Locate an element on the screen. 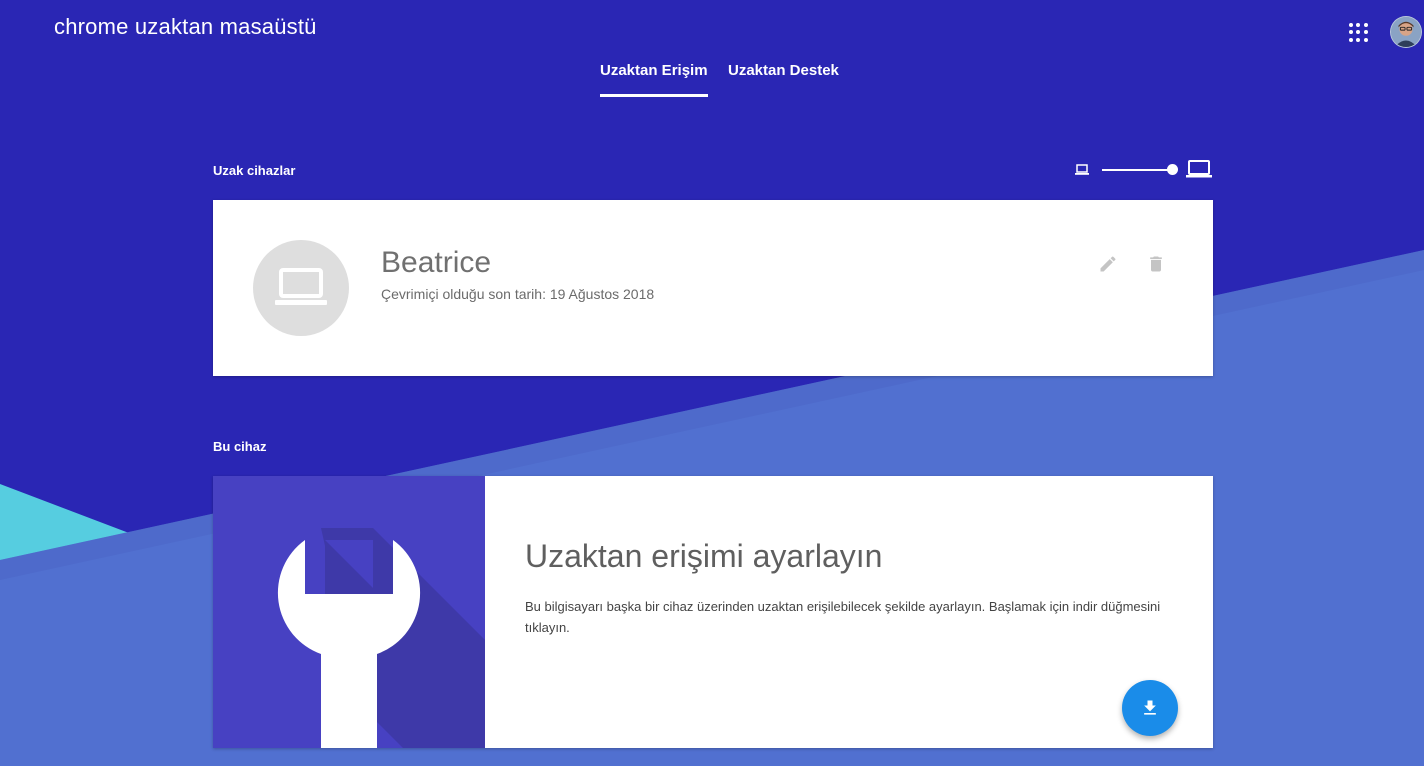  active-tab-indicator is located at coordinates (654, 95).